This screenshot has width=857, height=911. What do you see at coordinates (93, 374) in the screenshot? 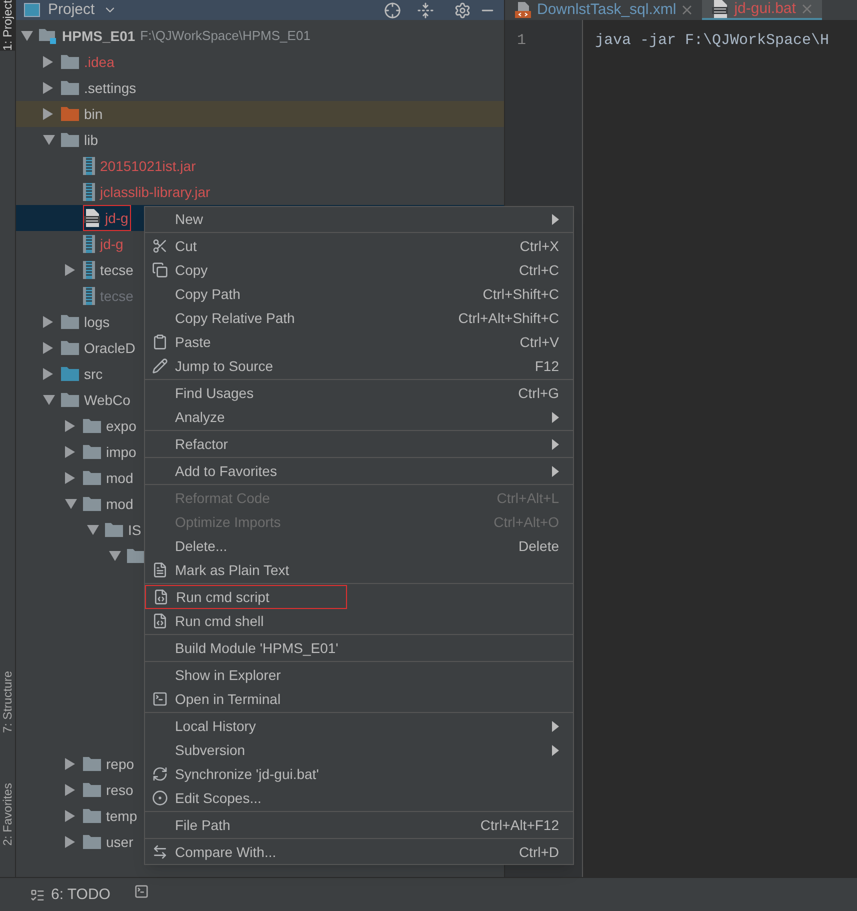
I see `tree-label: src` at bounding box center [93, 374].